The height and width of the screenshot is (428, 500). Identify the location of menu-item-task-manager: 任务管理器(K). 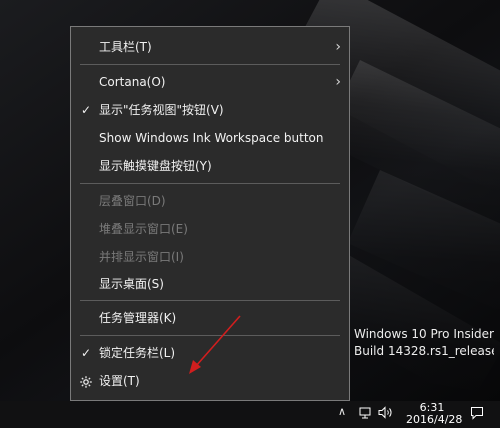
(210, 318).